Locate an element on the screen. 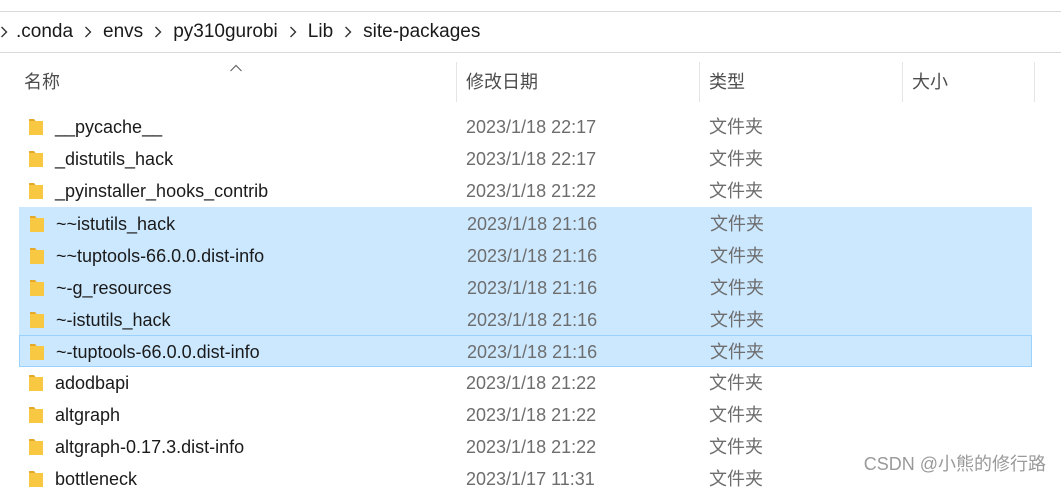  column-type: 类型 is located at coordinates (727, 82).